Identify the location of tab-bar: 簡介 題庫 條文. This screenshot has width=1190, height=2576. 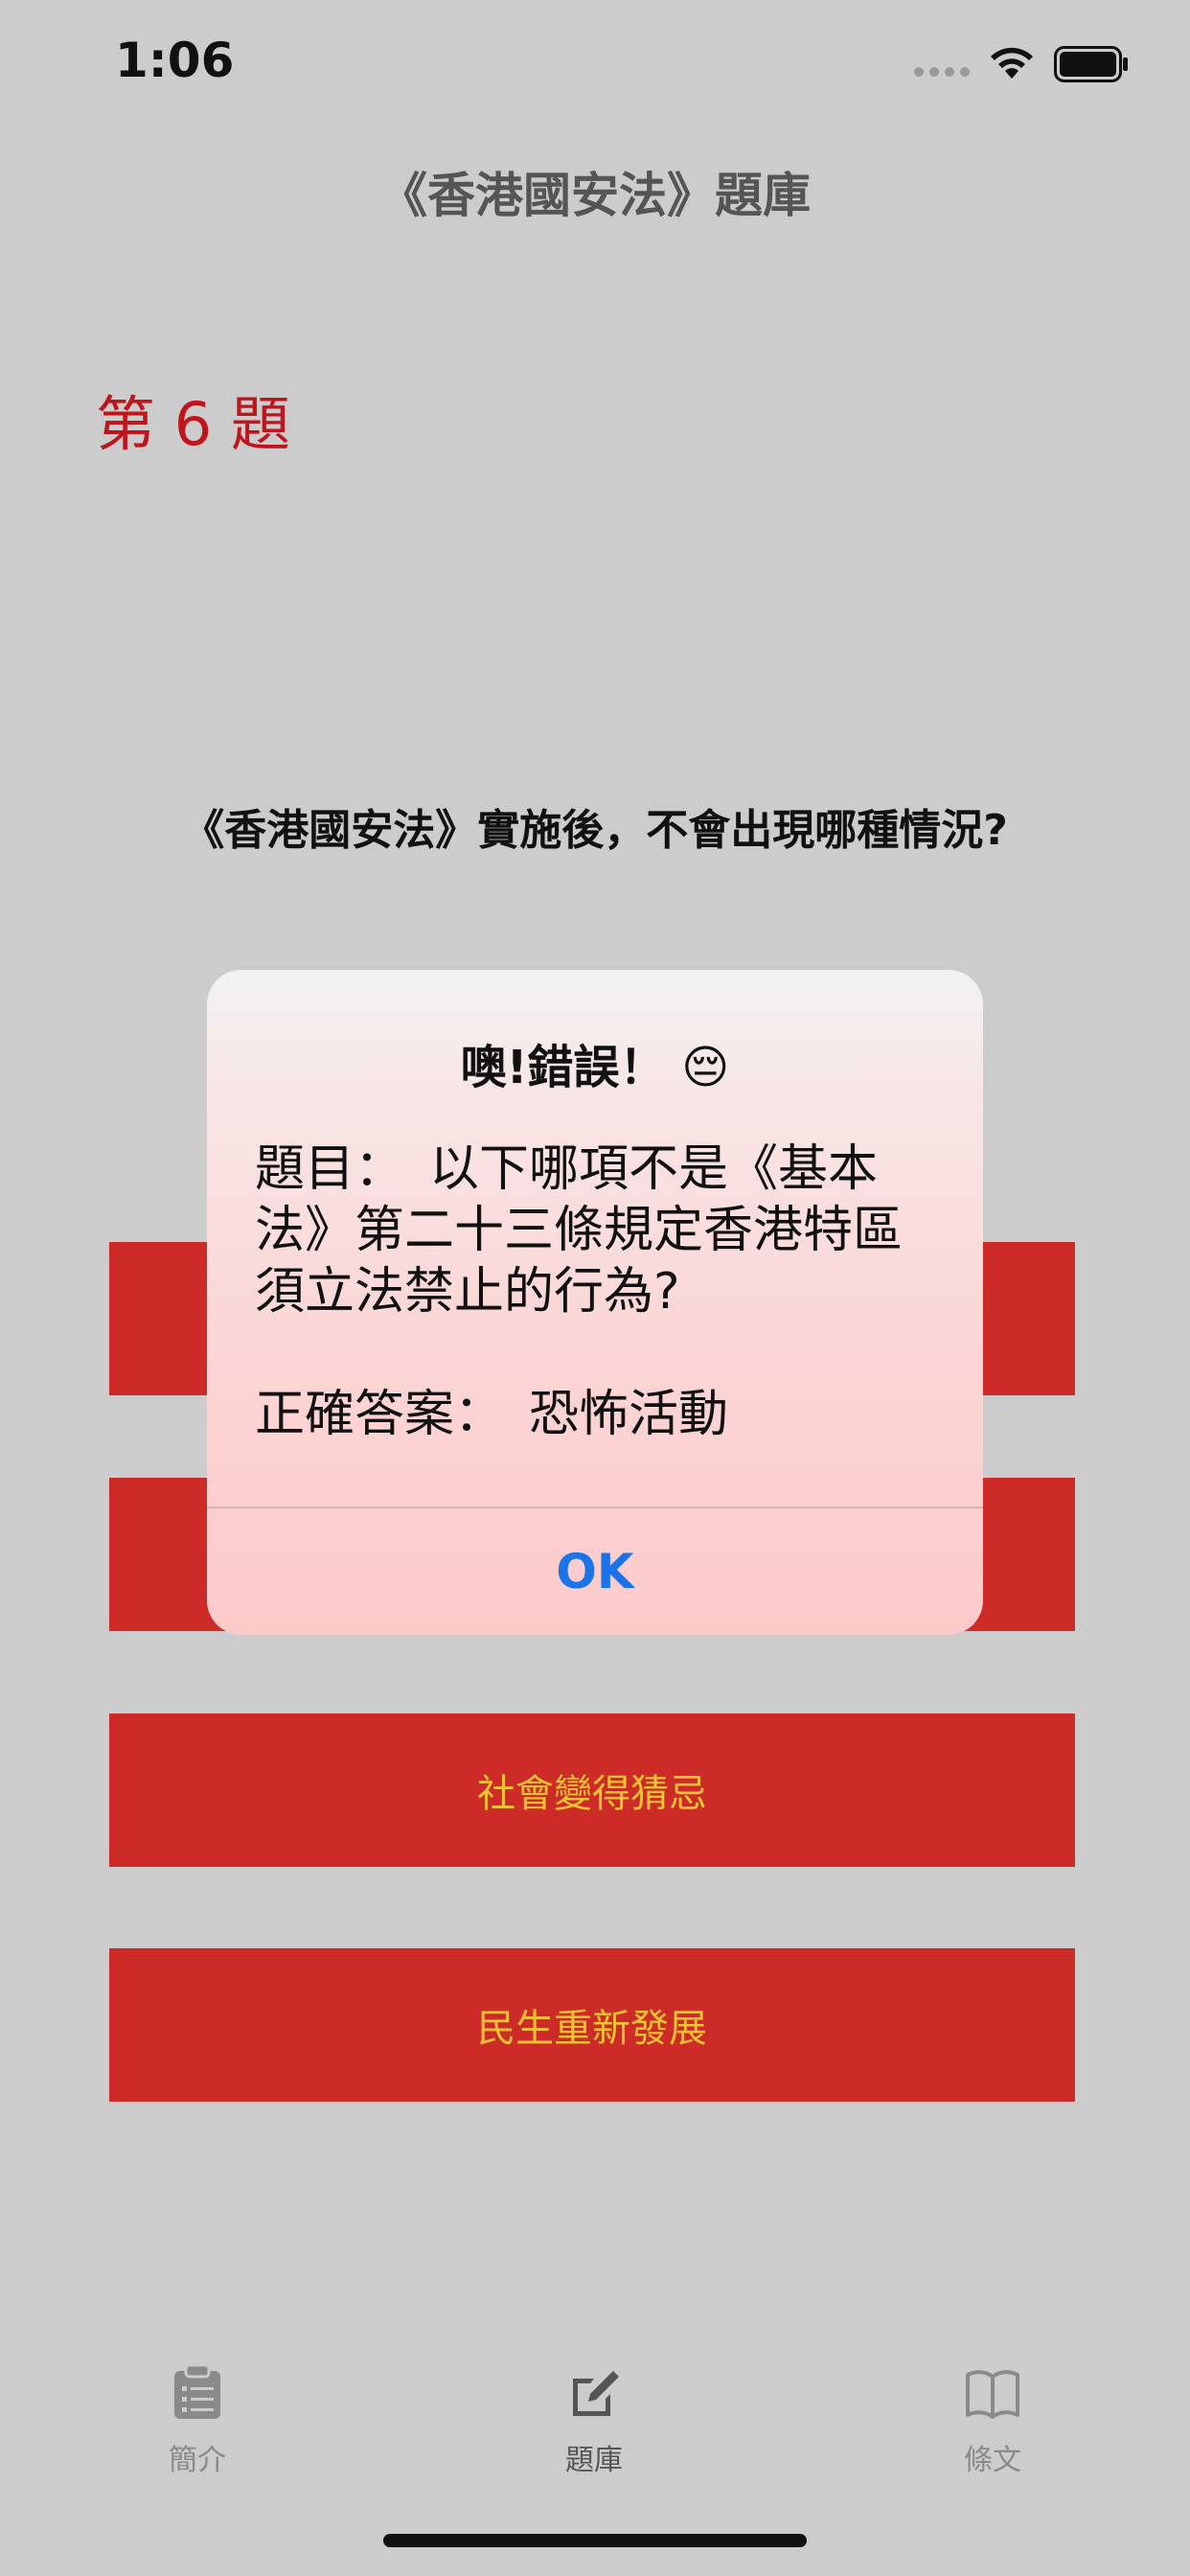
(595, 2410).